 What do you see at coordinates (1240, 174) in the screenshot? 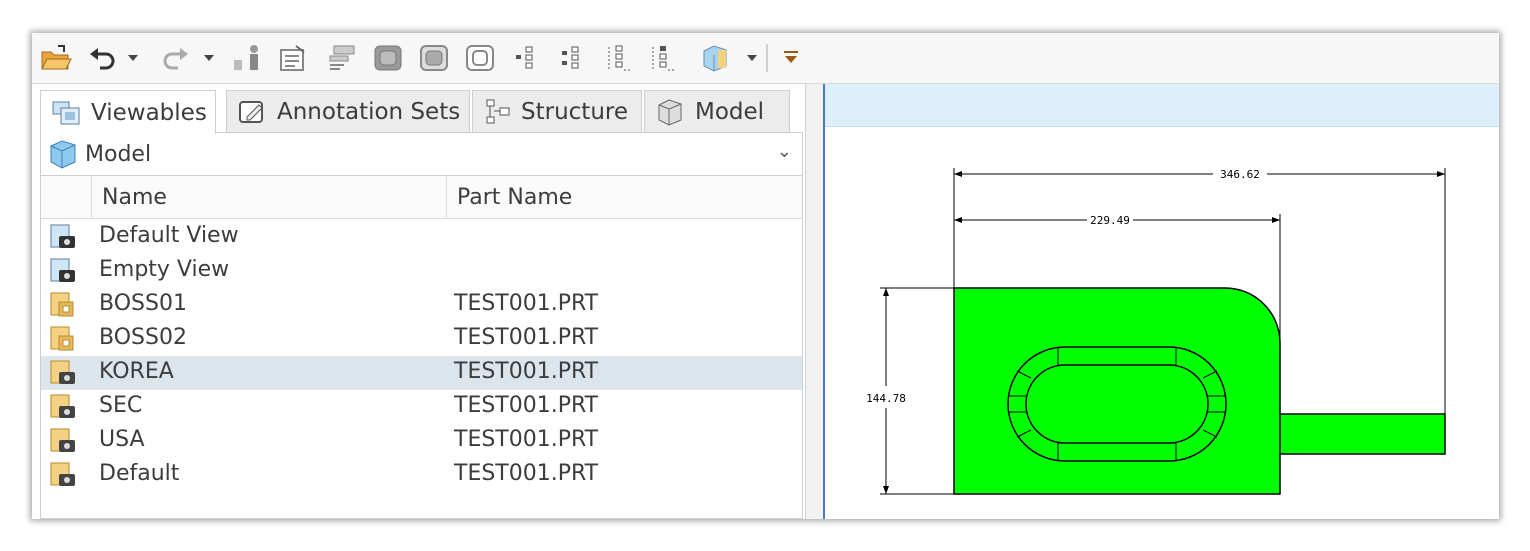
I see `dimension-overall-width: 346.62` at bounding box center [1240, 174].